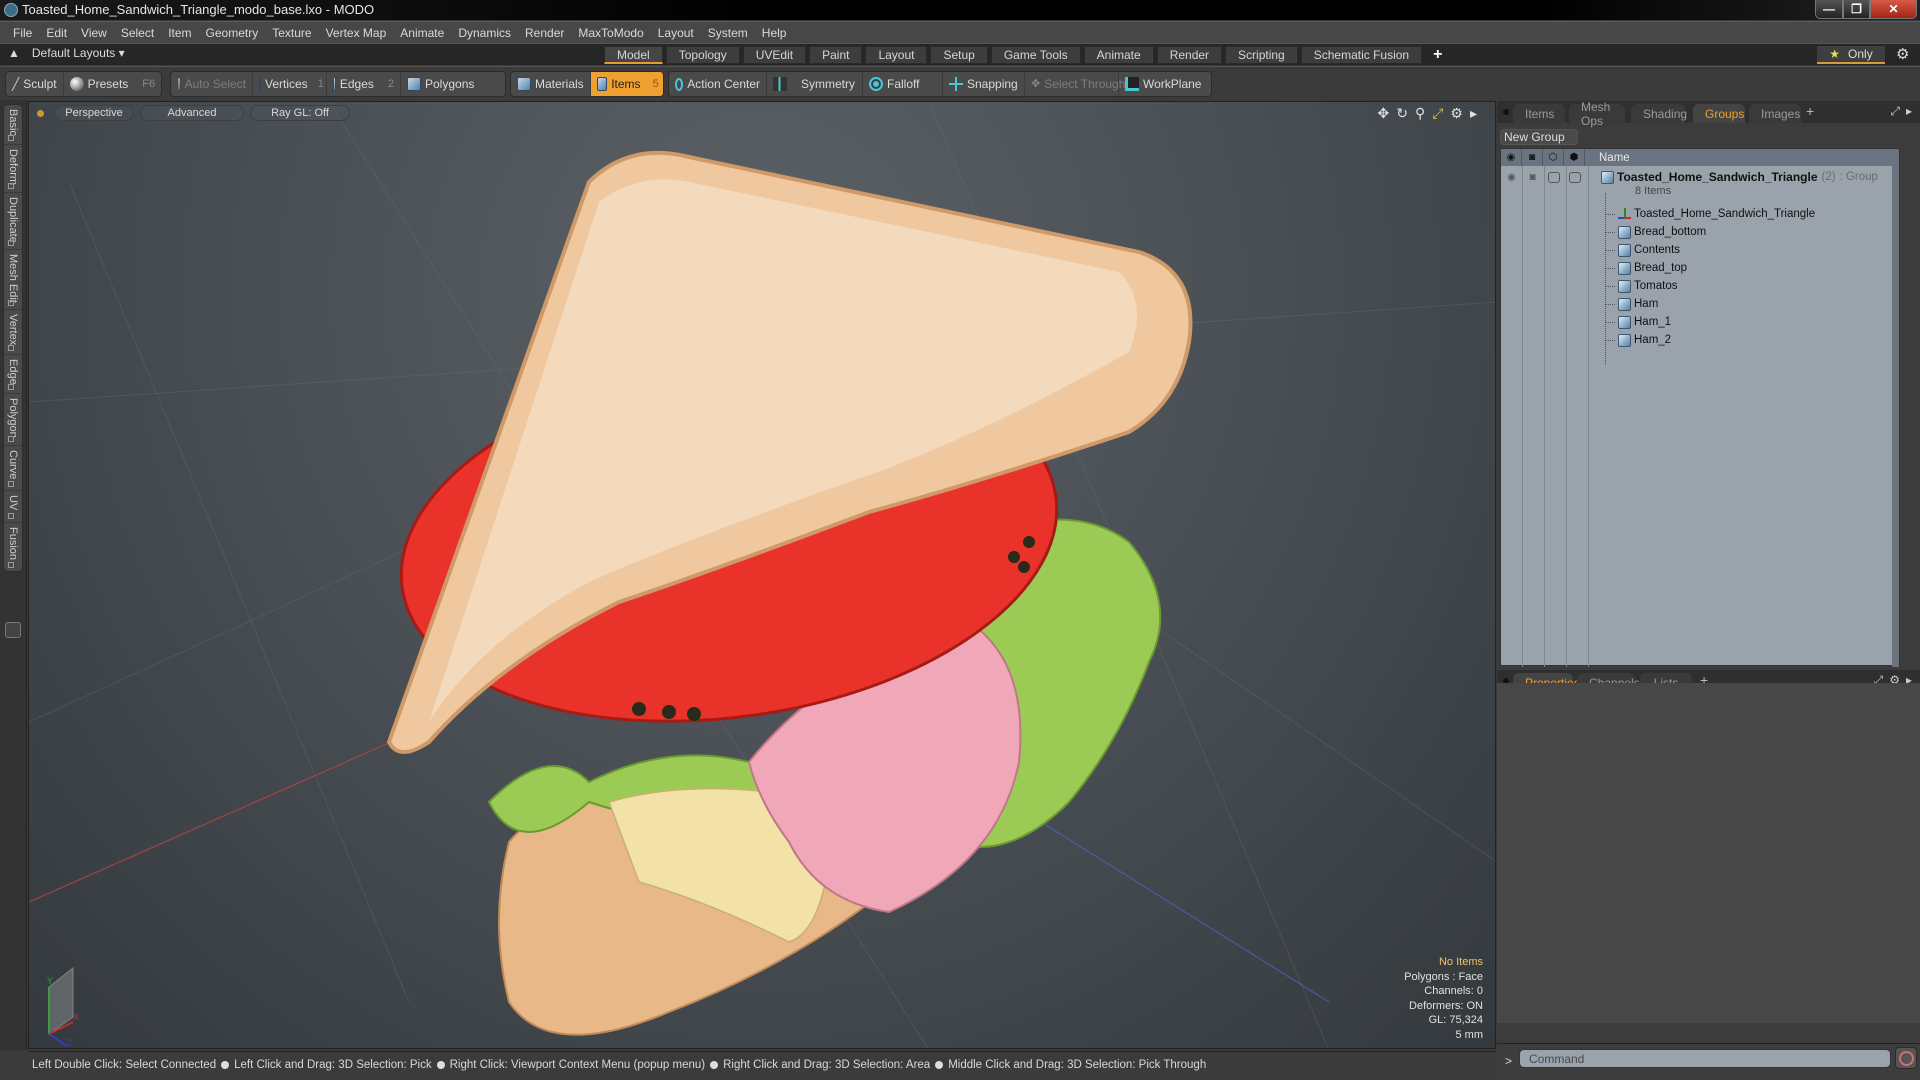  What do you see at coordinates (94, 113) in the screenshot?
I see `view-mode-dropdown: Perspective` at bounding box center [94, 113].